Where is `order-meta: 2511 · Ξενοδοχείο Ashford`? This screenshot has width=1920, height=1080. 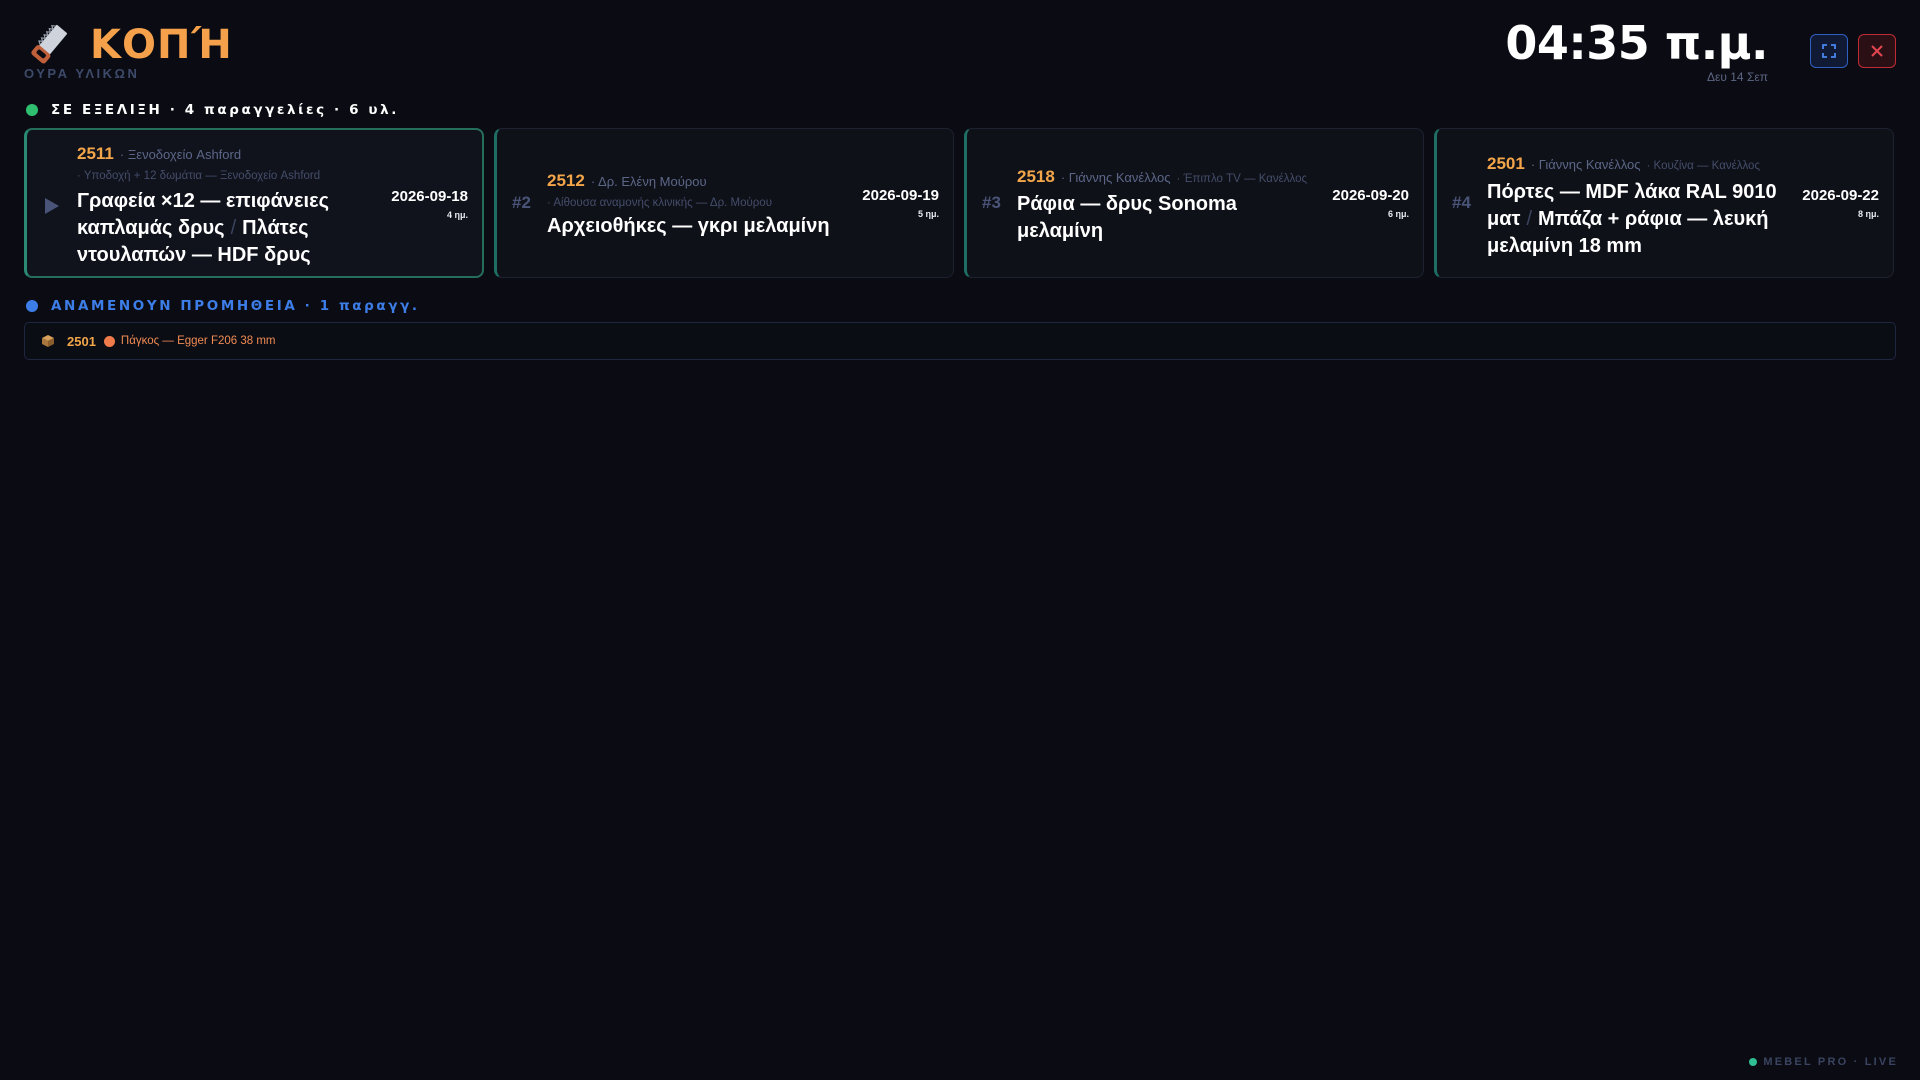
order-meta: 2511 · Ξενοδοχείο Ashford is located at coordinates (159, 154).